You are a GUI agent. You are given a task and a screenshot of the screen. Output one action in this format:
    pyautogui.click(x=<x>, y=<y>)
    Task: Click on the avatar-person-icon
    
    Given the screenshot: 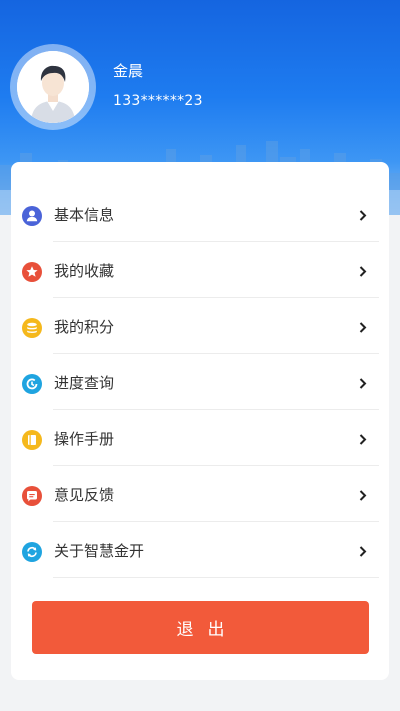 What is the action you would take?
    pyautogui.click(x=53, y=87)
    